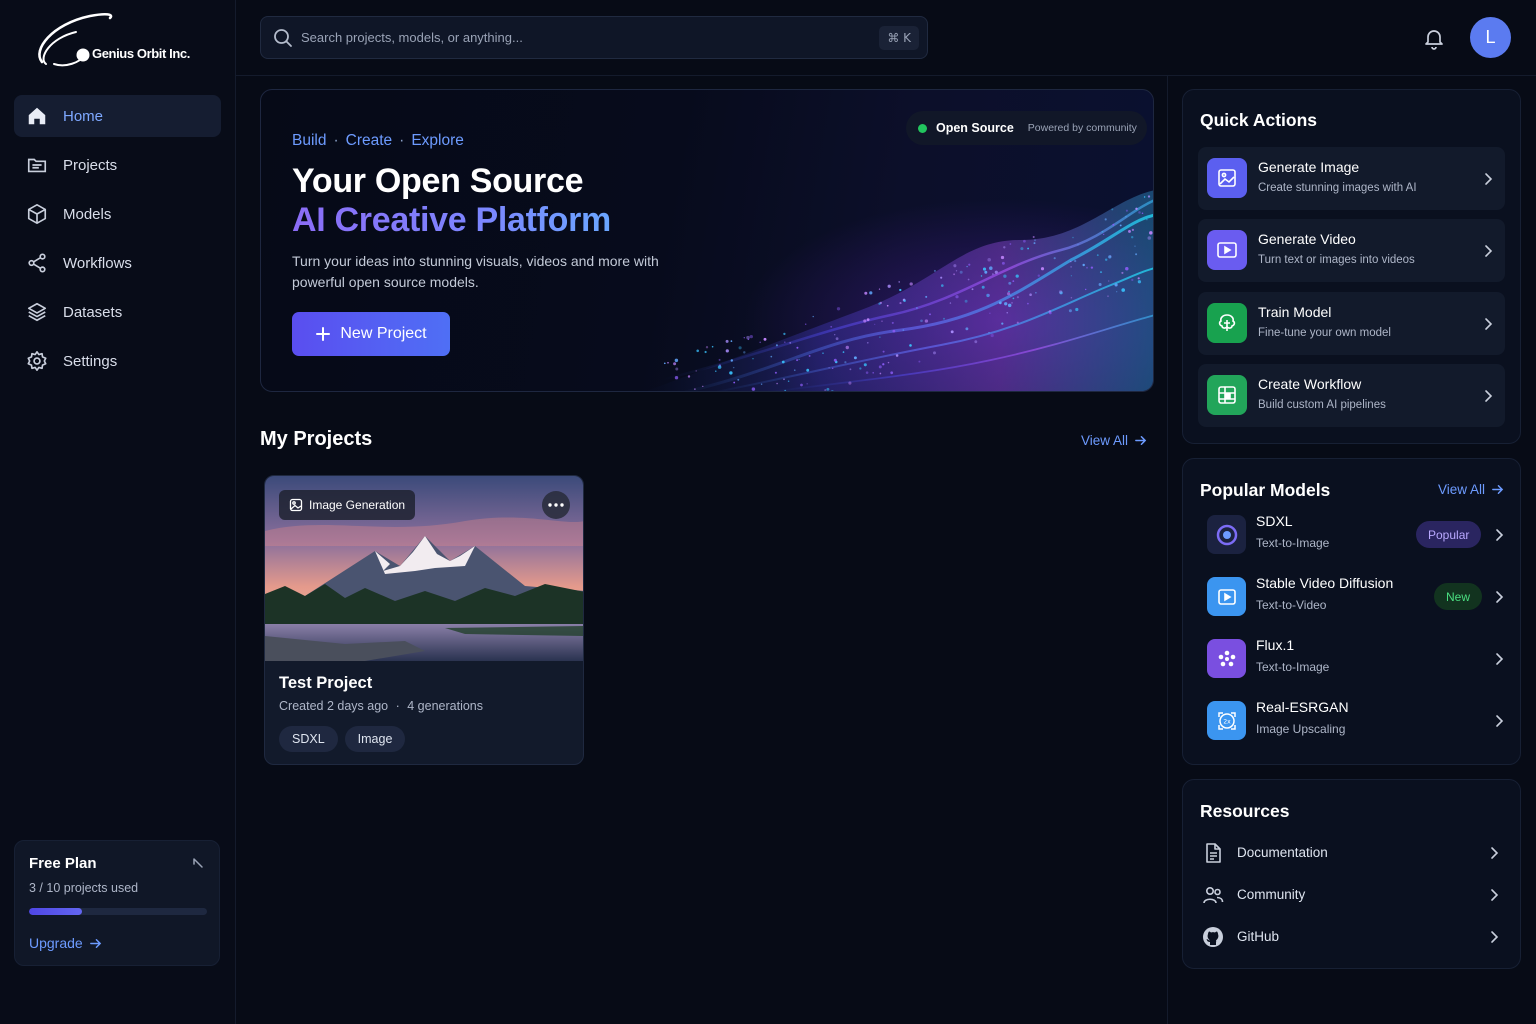  I want to click on sidebar-item-workflows: Workflows, so click(117, 263).